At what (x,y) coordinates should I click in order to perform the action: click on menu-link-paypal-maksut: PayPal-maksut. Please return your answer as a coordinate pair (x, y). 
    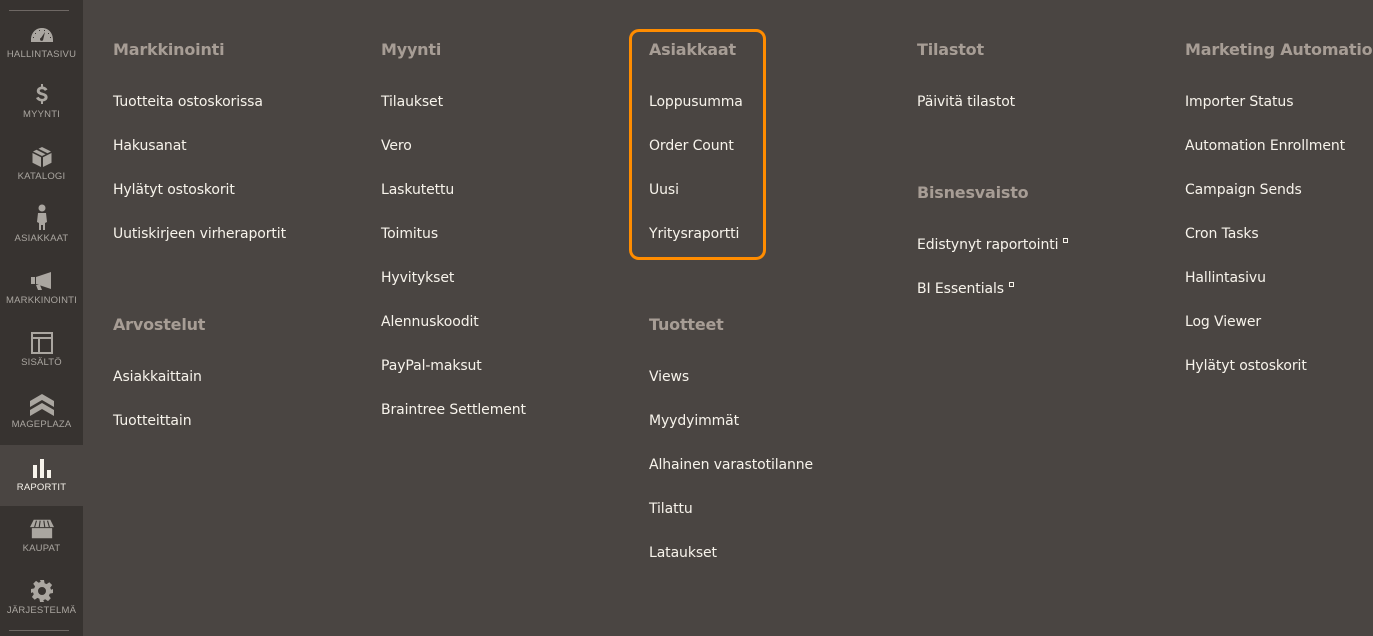
    Looking at the image, I should click on (431, 366).